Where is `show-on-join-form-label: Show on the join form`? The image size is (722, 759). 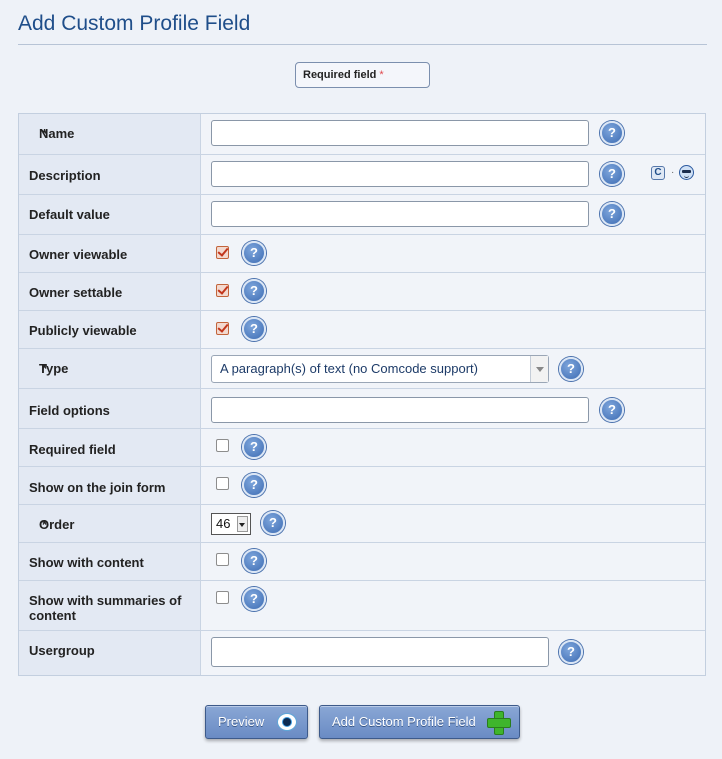 show-on-join-form-label: Show on the join form is located at coordinates (97, 487).